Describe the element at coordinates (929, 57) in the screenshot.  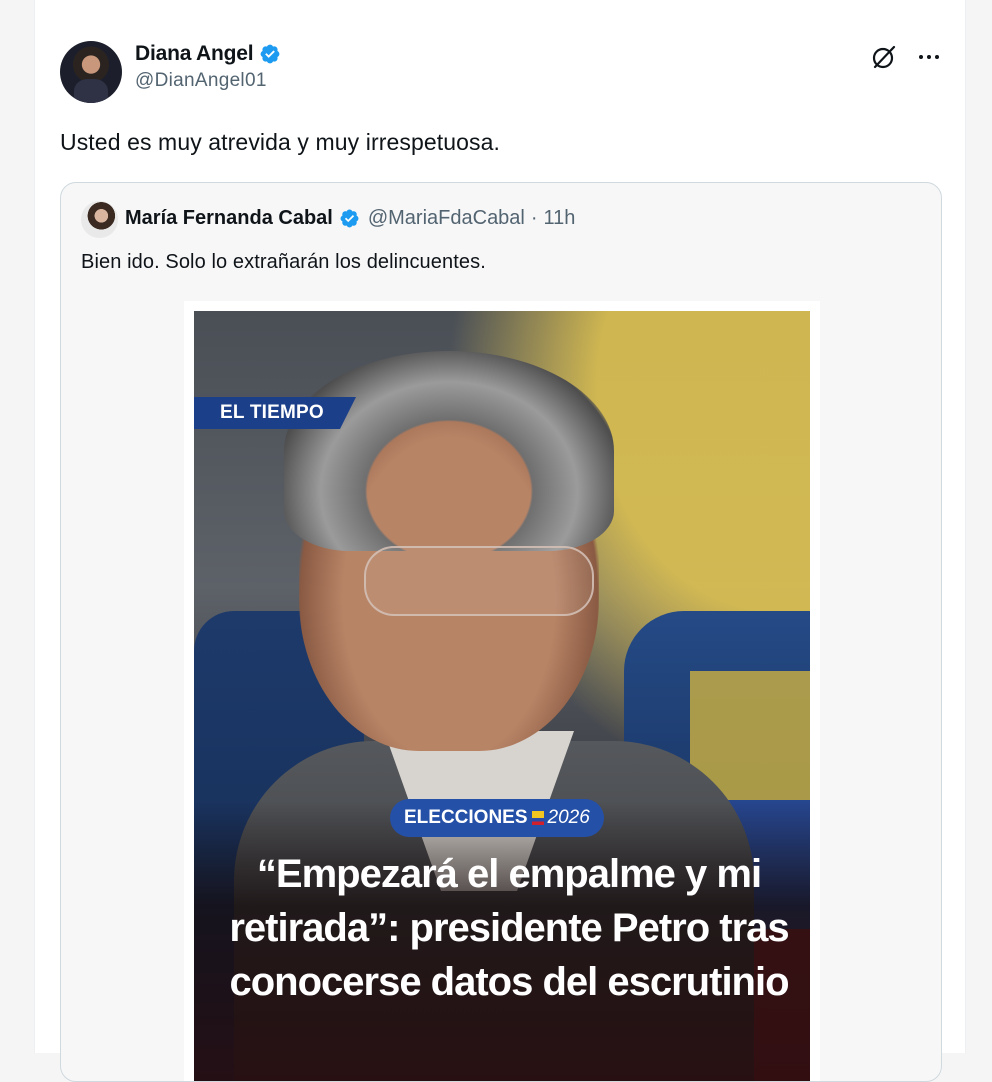
I see `more-icon` at that location.